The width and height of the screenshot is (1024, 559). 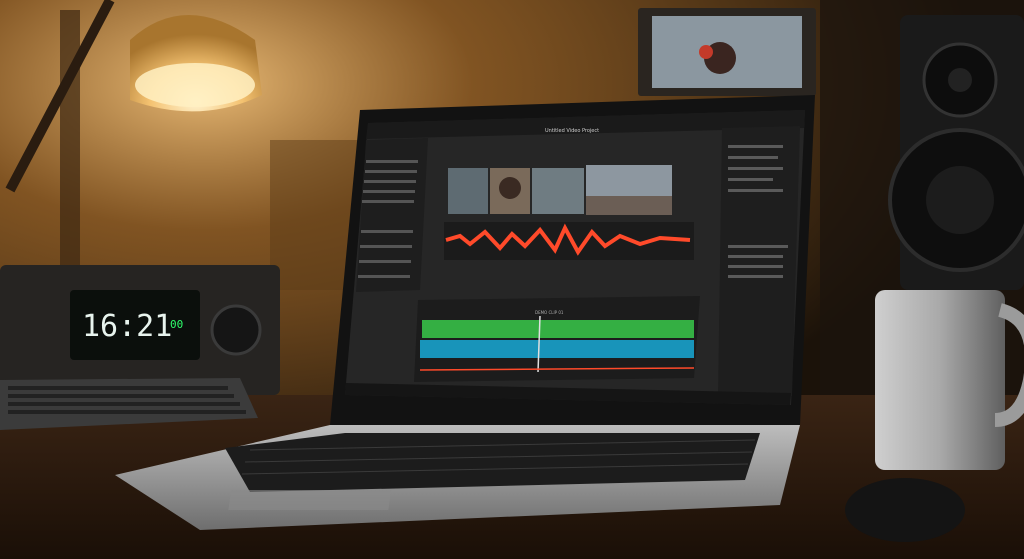 What do you see at coordinates (960, 80) in the screenshot?
I see `speaker-tweeter-cap` at bounding box center [960, 80].